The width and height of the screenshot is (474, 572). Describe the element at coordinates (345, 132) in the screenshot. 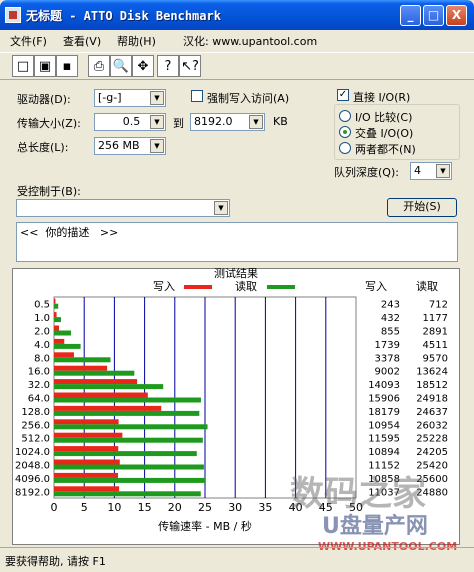

I see `overlap-io-radio` at that location.